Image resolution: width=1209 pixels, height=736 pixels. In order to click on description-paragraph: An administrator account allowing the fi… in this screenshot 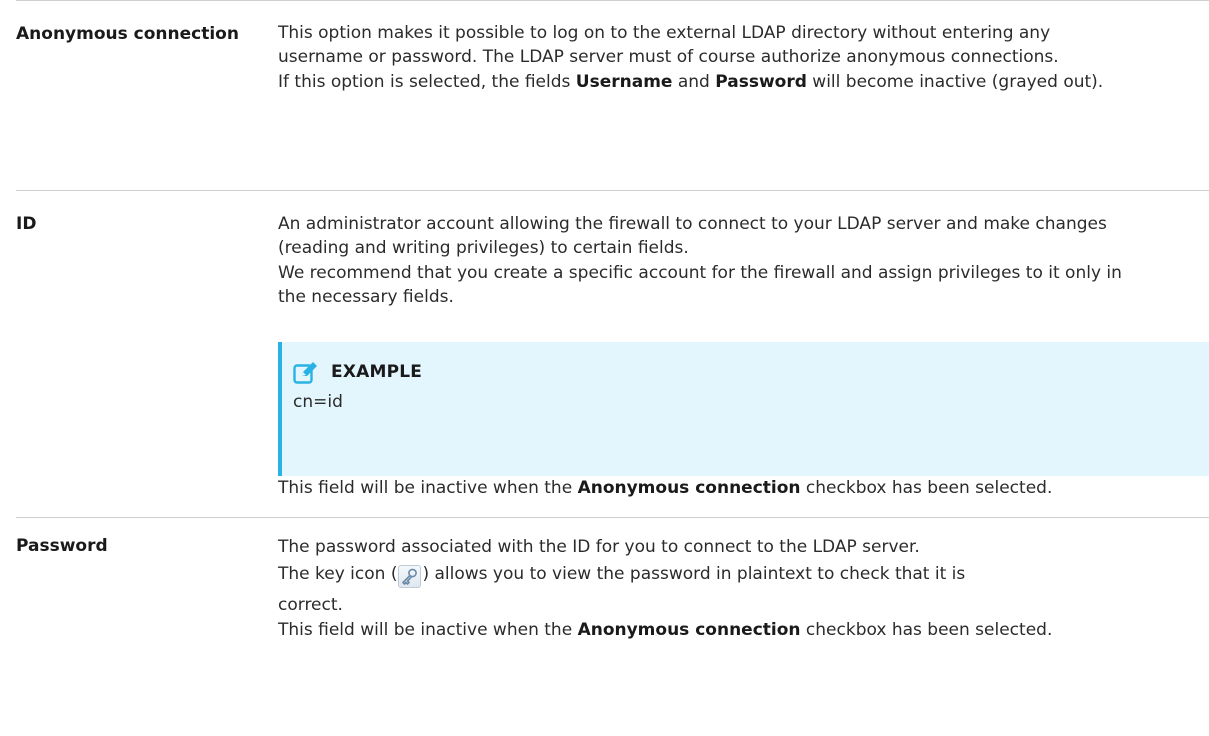, I will do `click(692, 236)`.